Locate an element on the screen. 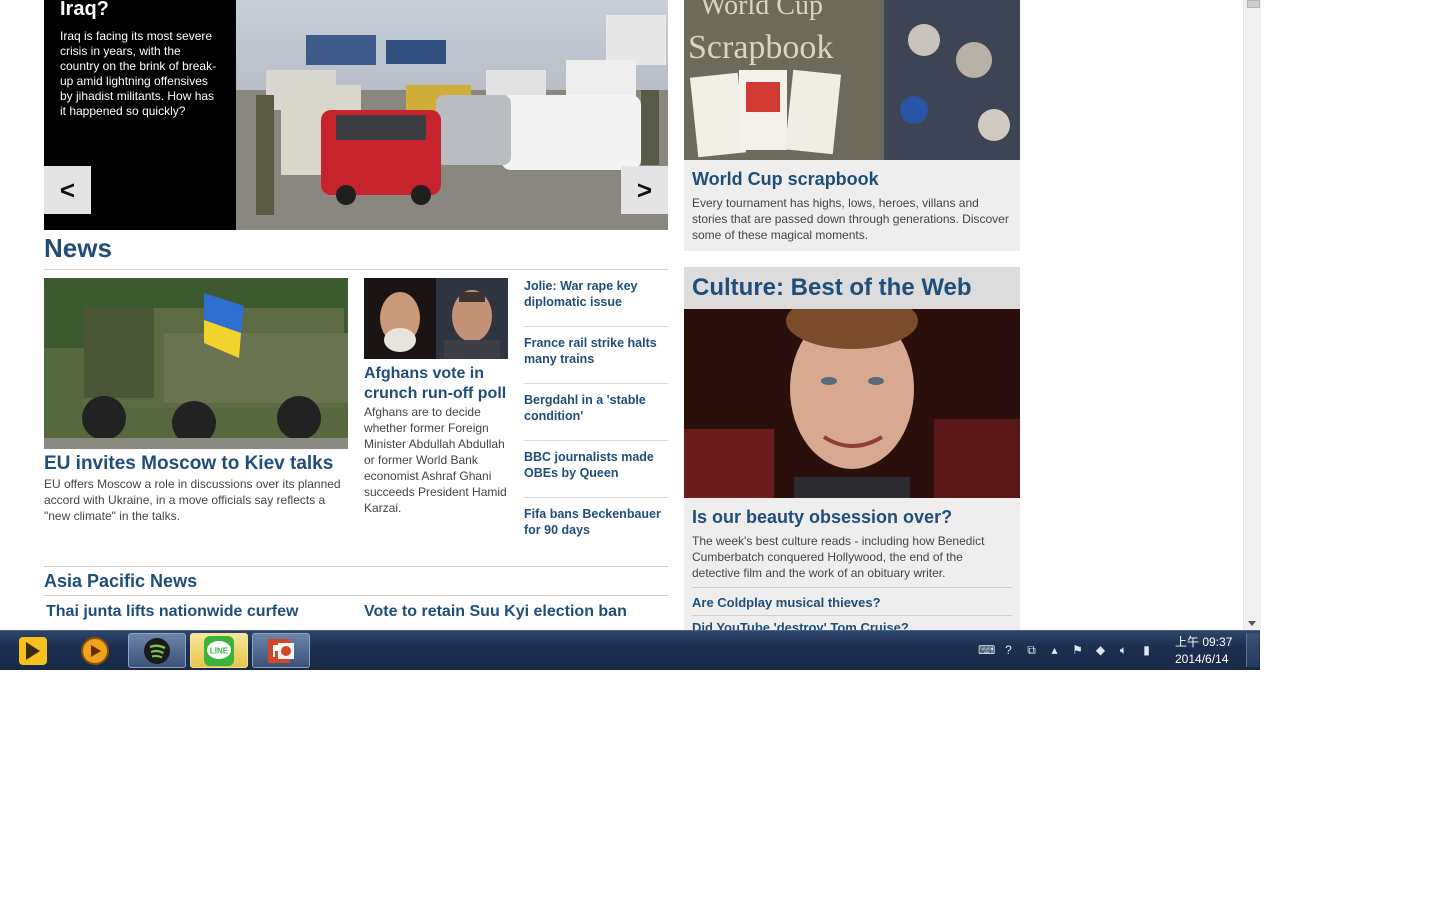 Image resolution: width=1440 pixels, height=900 pixels. line-icon-label: LINE is located at coordinates (219, 650).